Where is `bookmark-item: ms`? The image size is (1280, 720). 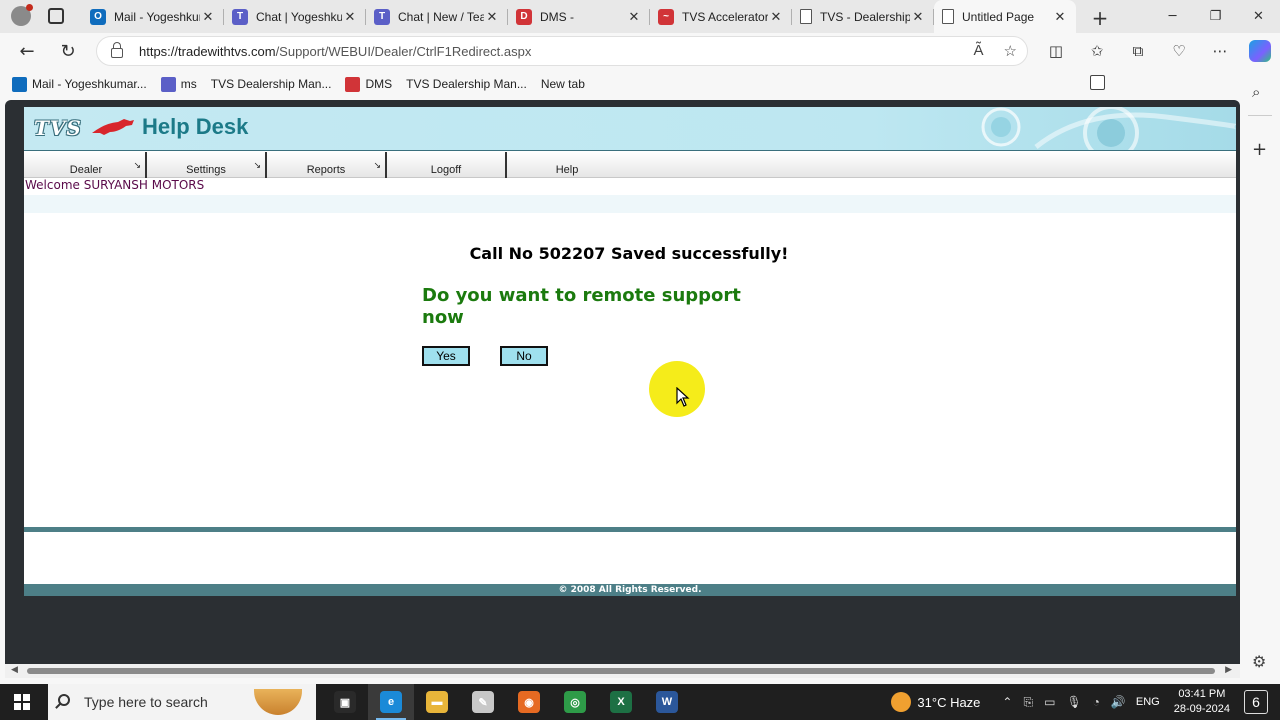 bookmark-item: ms is located at coordinates (178, 84).